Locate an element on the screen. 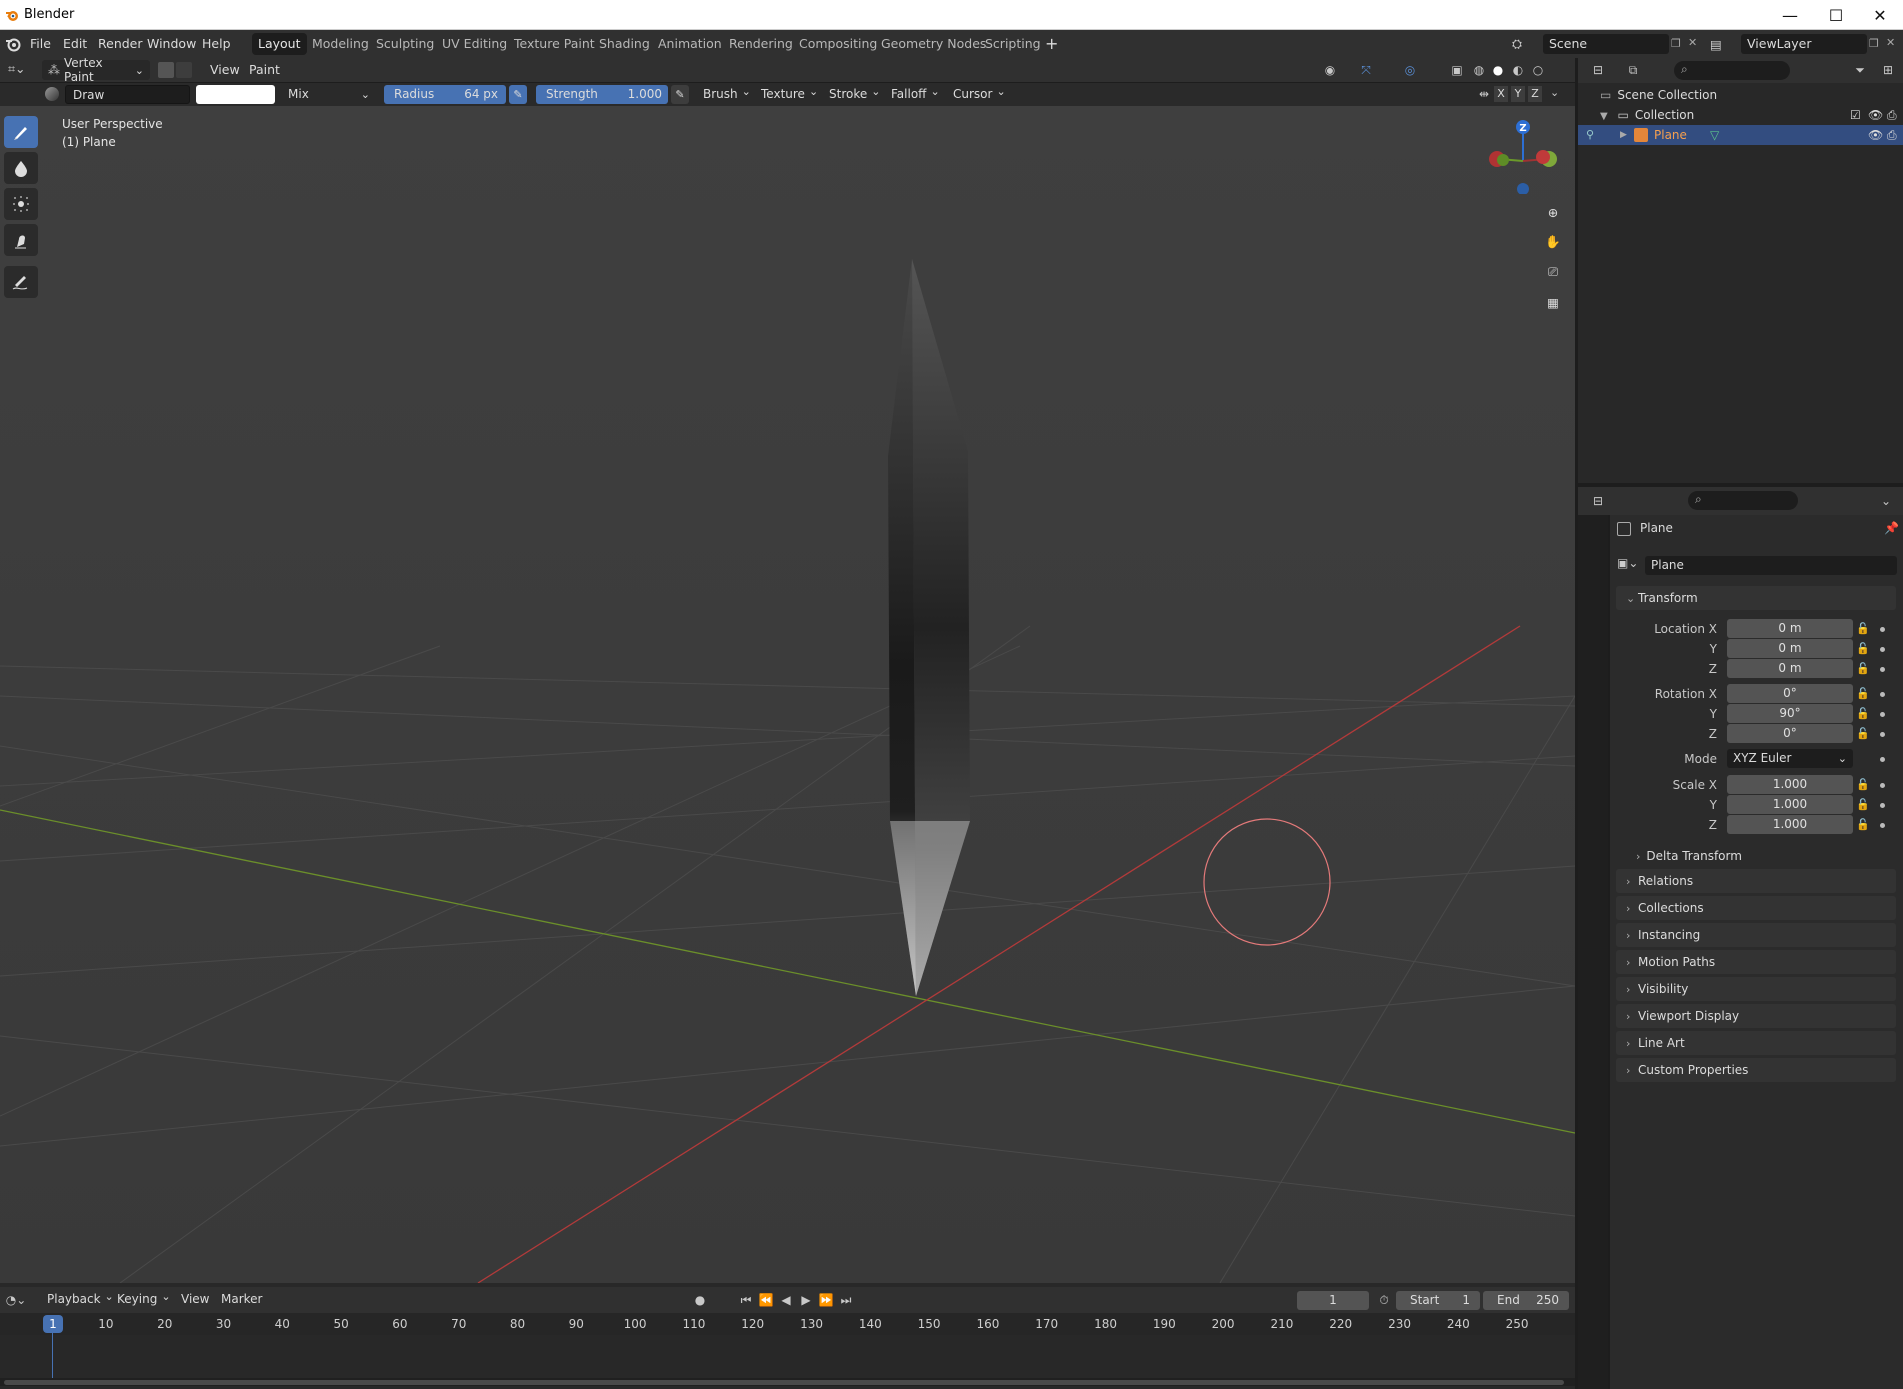  camera-icon: ⎙ is located at coordinates (1892, 115).